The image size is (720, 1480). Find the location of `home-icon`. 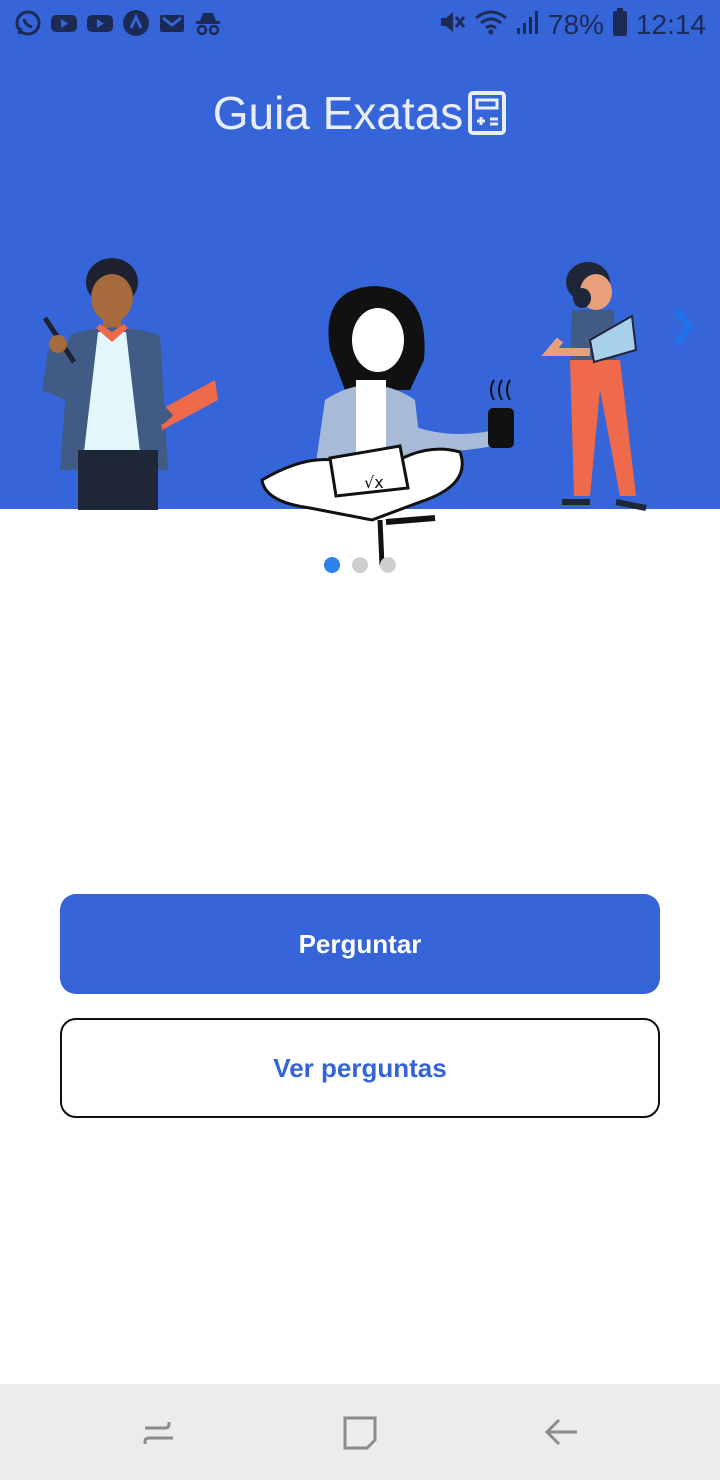

home-icon is located at coordinates (360, 1433).